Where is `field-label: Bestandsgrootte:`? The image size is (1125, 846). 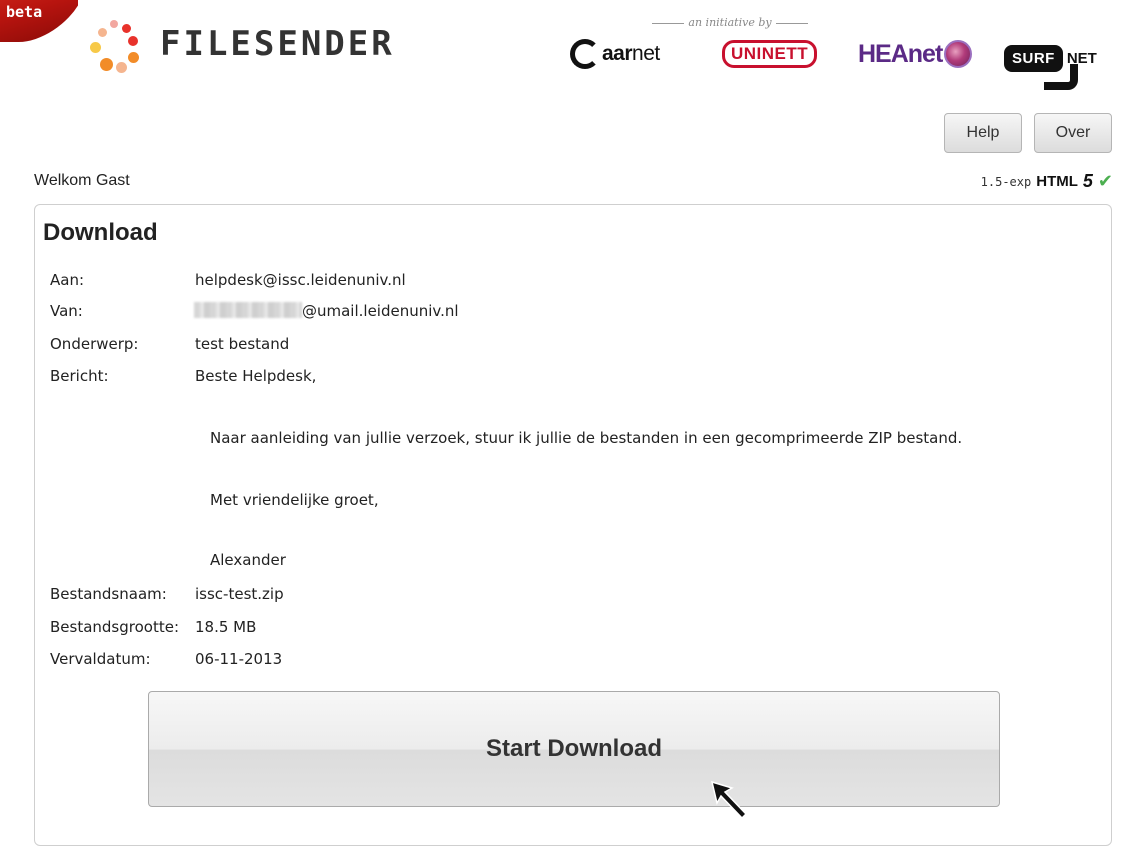 field-label: Bestandsgrootte: is located at coordinates (115, 627).